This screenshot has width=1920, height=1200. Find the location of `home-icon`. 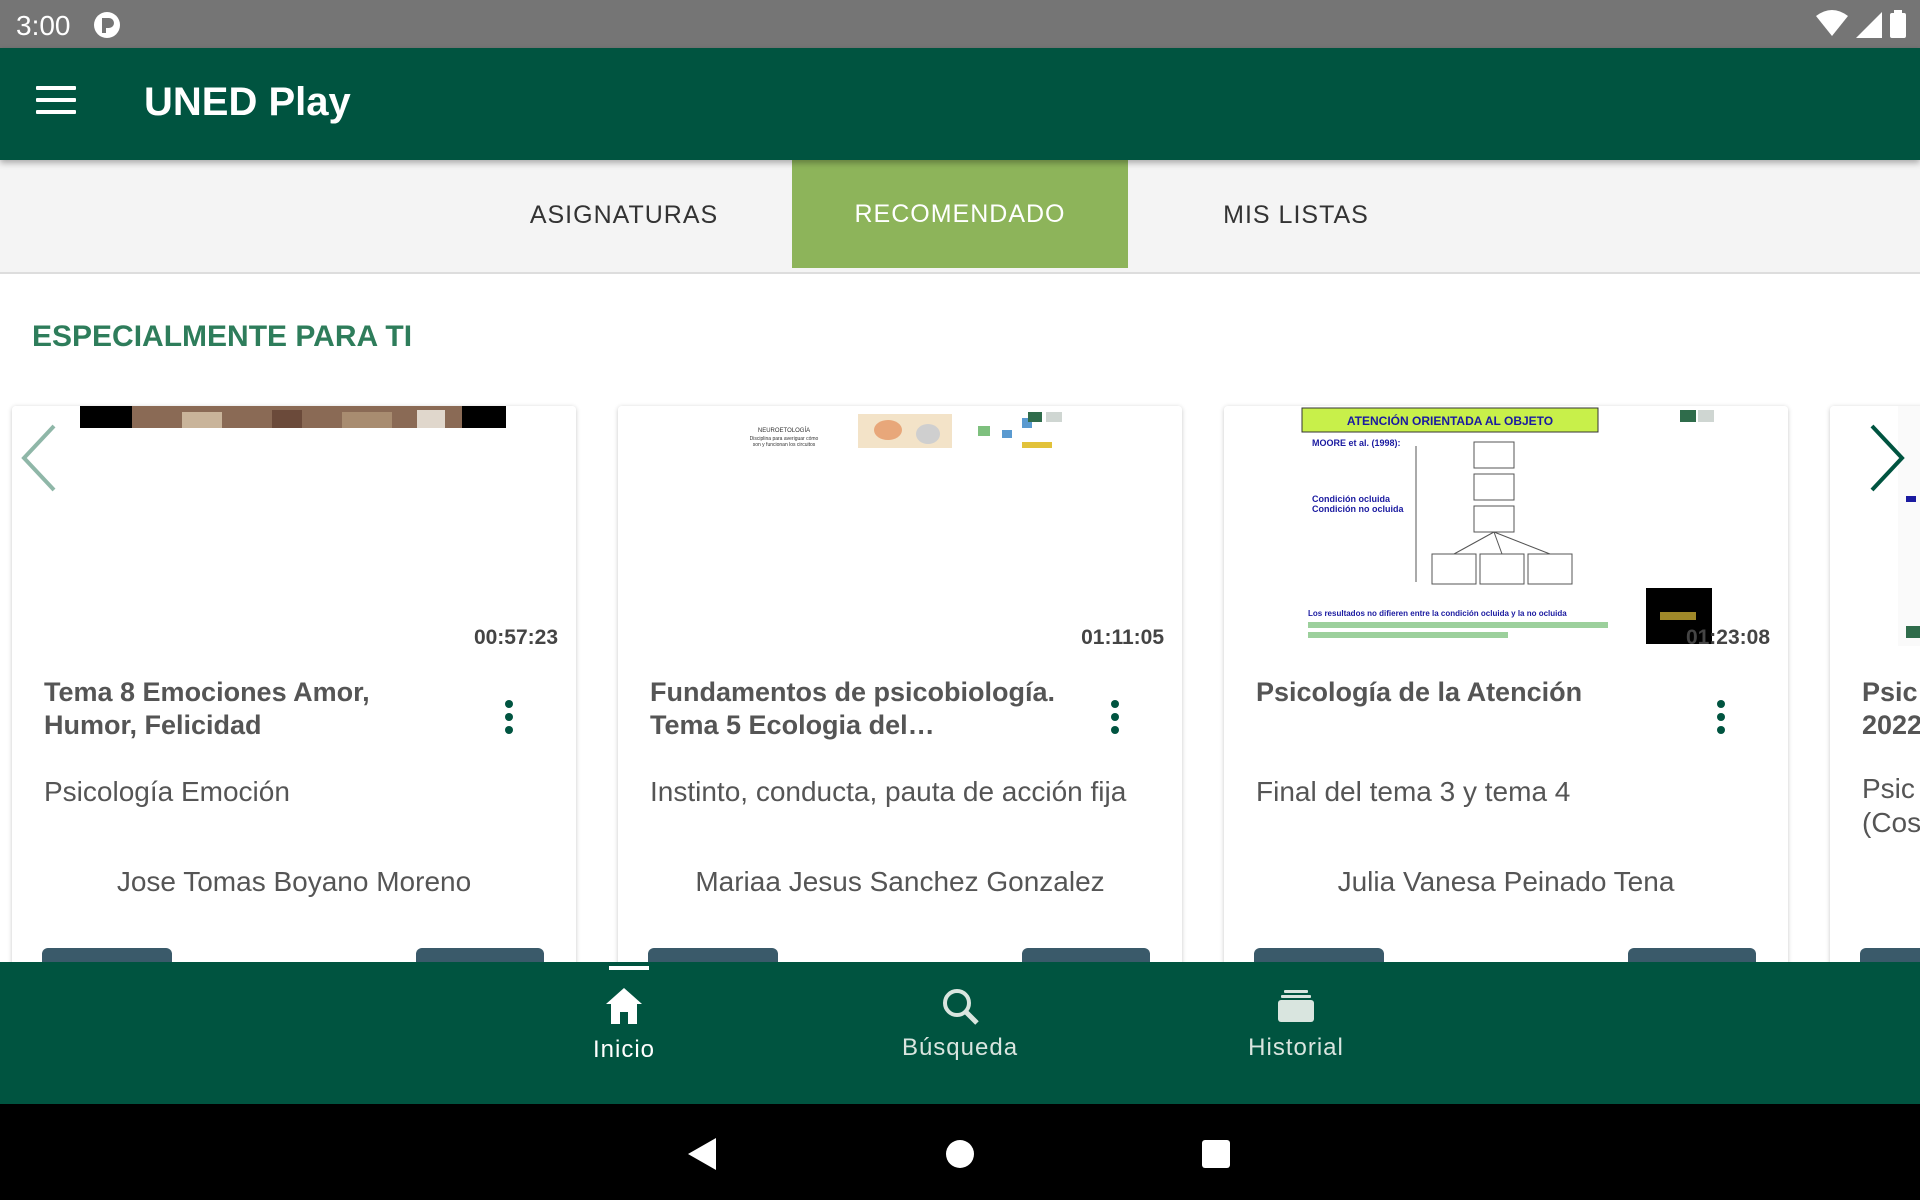

home-icon is located at coordinates (624, 1006).